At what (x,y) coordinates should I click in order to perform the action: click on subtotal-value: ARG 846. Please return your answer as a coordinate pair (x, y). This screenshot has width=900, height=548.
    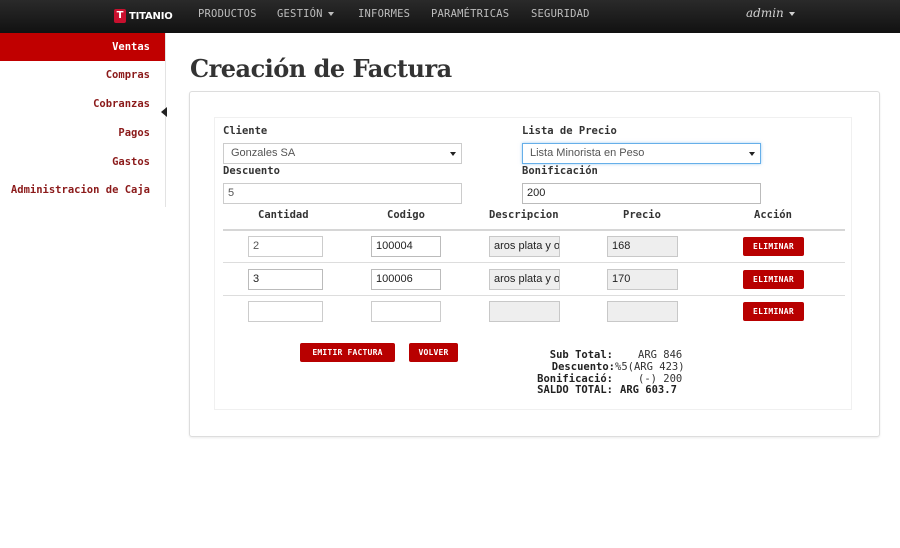
    Looking at the image, I should click on (660, 355).